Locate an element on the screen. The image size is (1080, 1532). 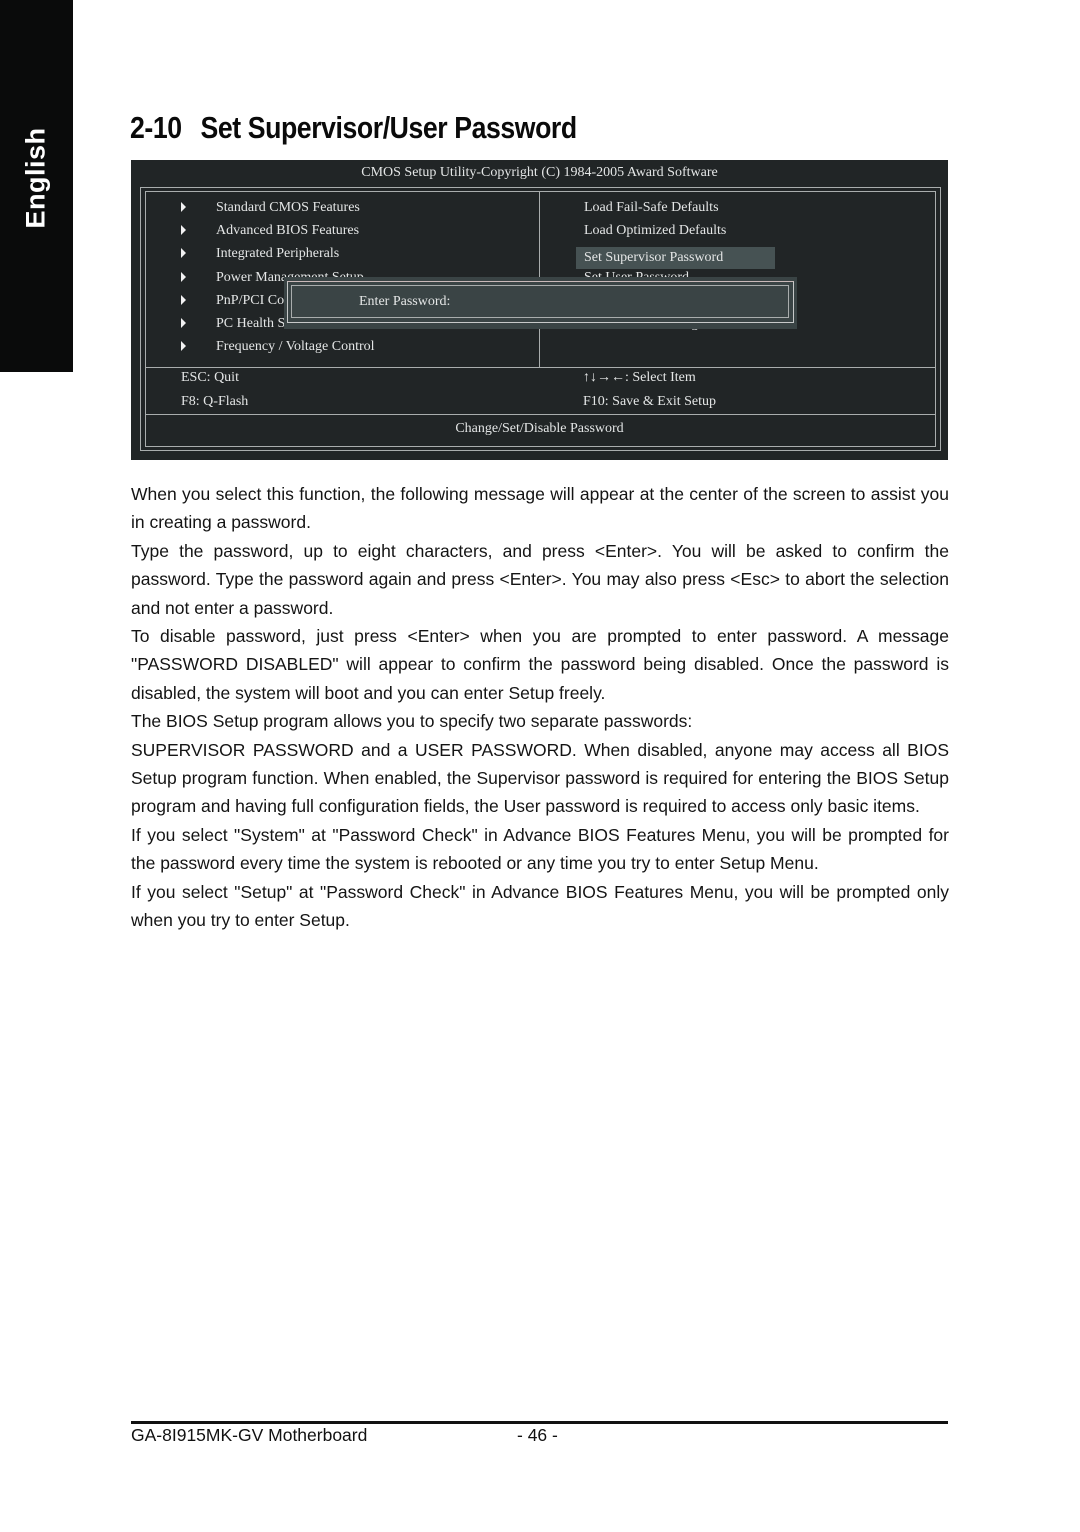
section-title-text: Set Supervisor/User Password is located at coordinates (389, 127).